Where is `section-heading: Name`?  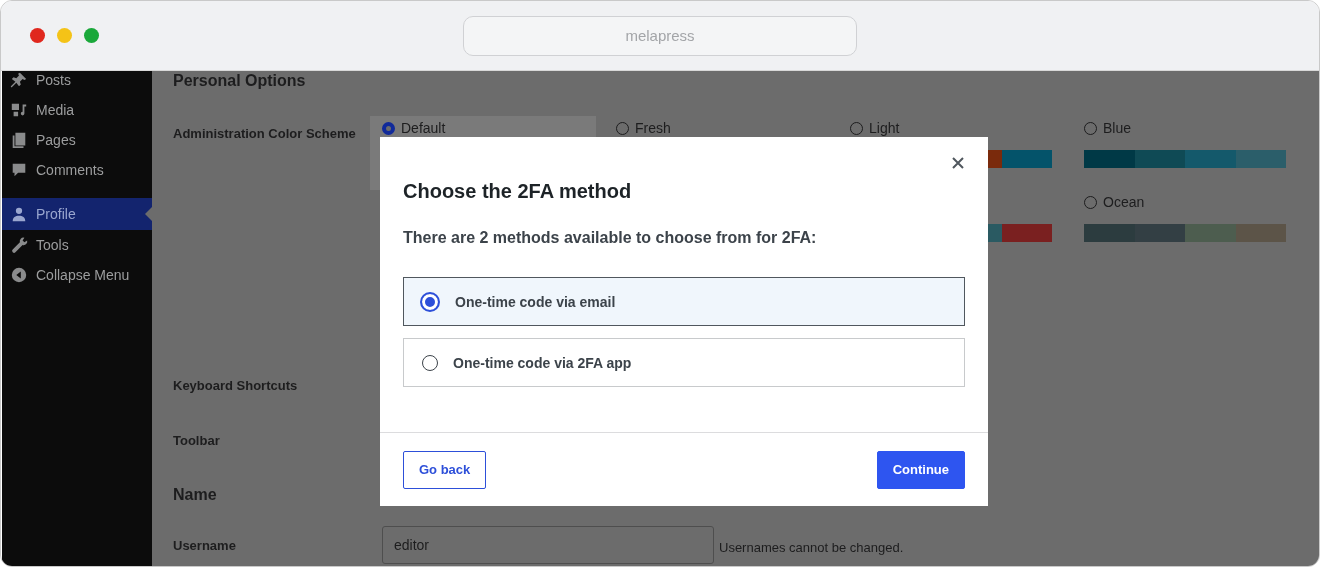
section-heading: Name is located at coordinates (195, 495).